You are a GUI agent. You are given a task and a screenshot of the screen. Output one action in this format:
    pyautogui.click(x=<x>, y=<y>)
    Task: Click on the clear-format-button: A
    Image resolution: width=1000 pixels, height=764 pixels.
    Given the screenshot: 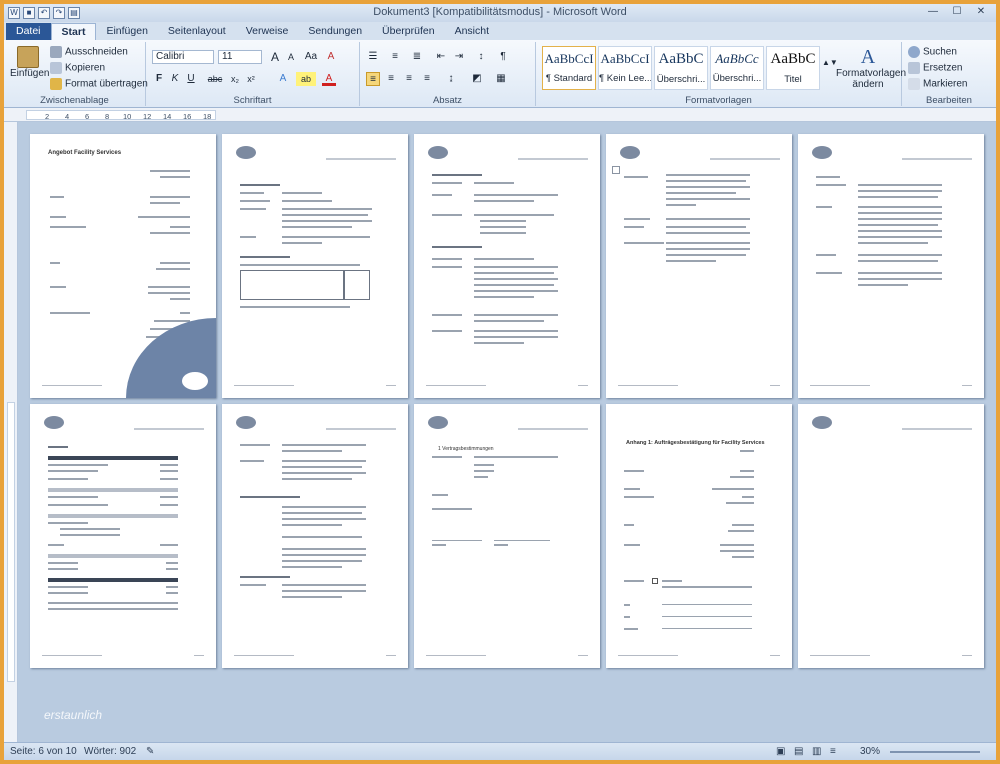 What is the action you would take?
    pyautogui.click(x=331, y=57)
    